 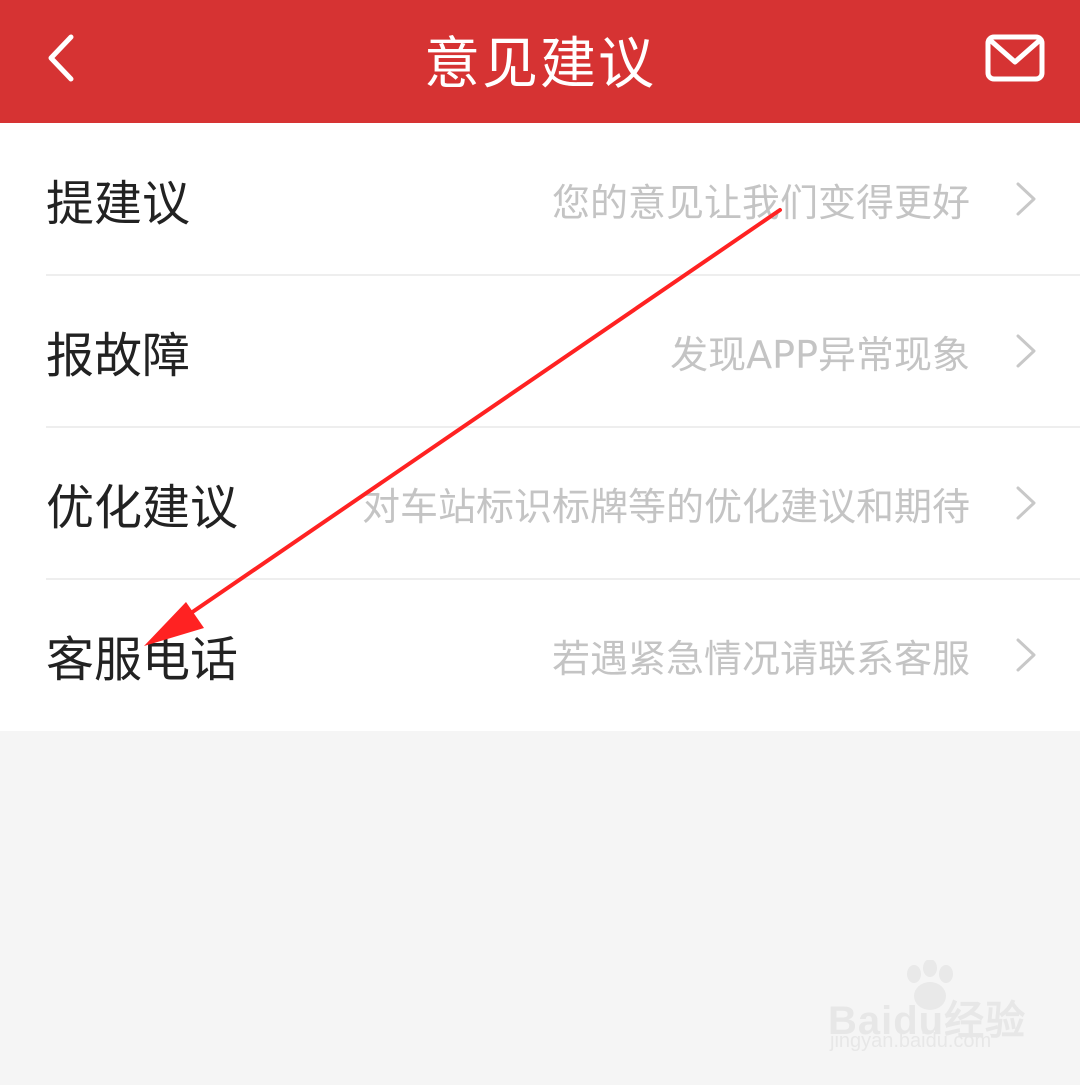 I want to click on page-title: 意见建议, so click(x=540, y=64).